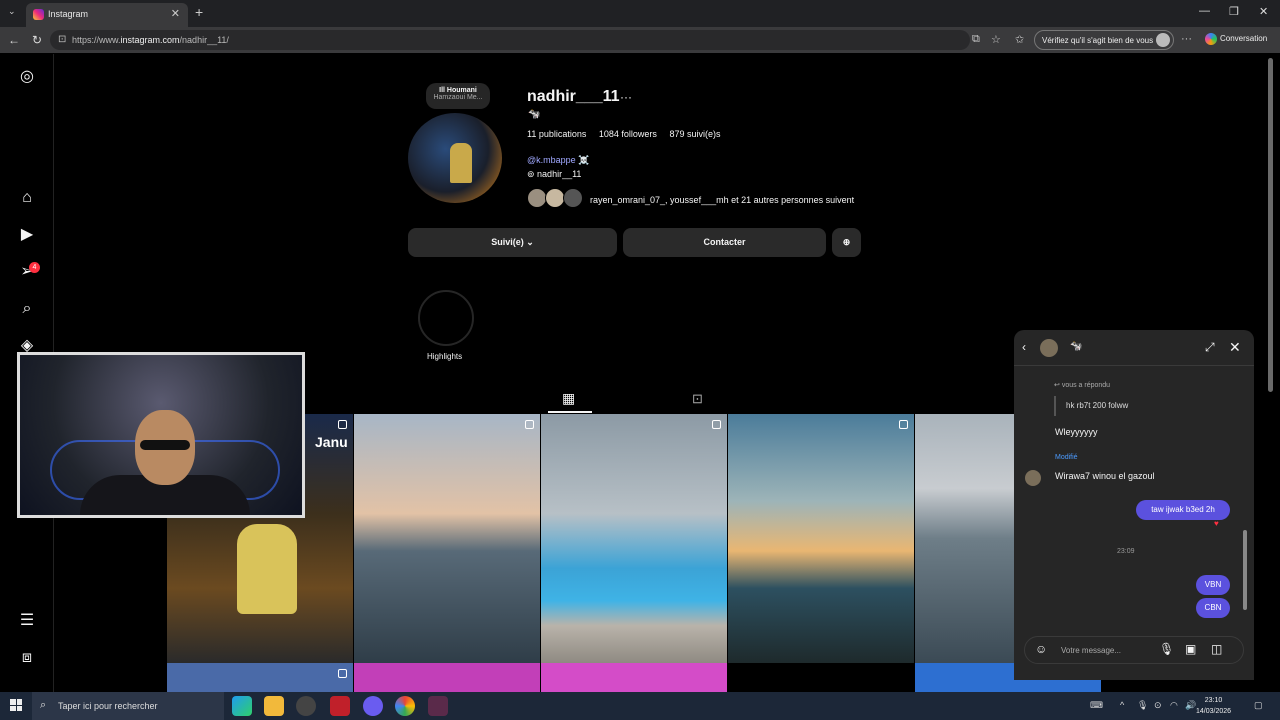  What do you see at coordinates (27, 621) in the screenshot?
I see `menu-icon: ☰` at bounding box center [27, 621].